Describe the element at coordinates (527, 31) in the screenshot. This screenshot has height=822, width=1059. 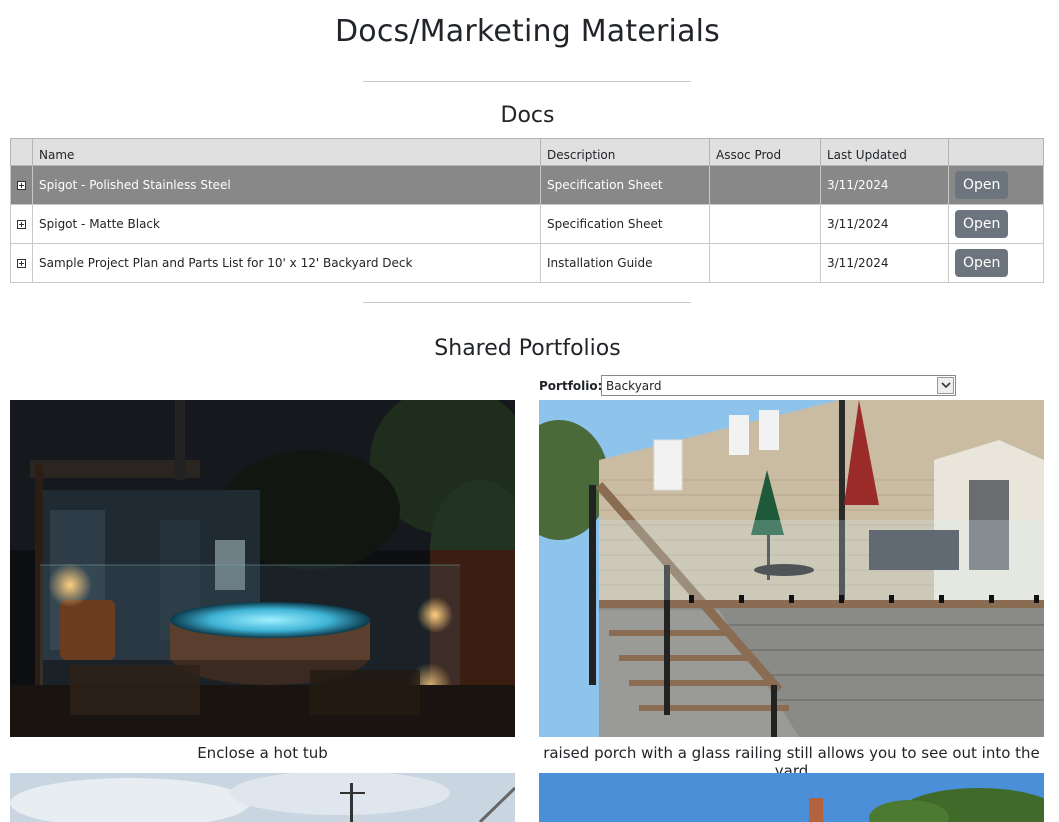
I see `page-title: Docs/Marketing Materials` at that location.